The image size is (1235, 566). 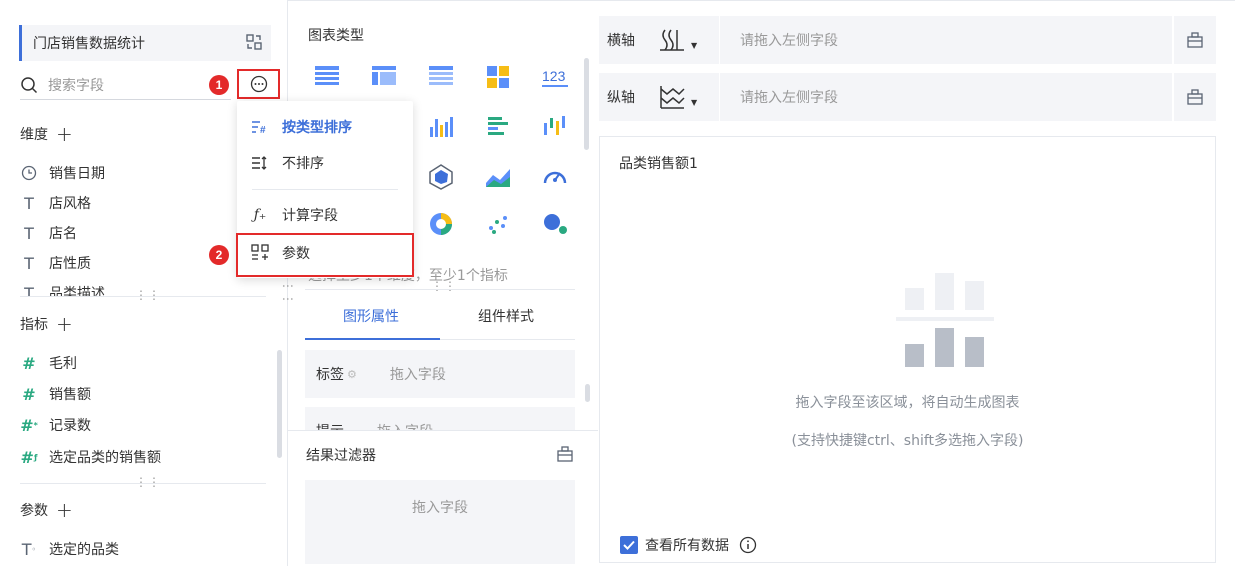 I want to click on dataset-selector: 门店销售数据统计, so click(x=145, y=43).